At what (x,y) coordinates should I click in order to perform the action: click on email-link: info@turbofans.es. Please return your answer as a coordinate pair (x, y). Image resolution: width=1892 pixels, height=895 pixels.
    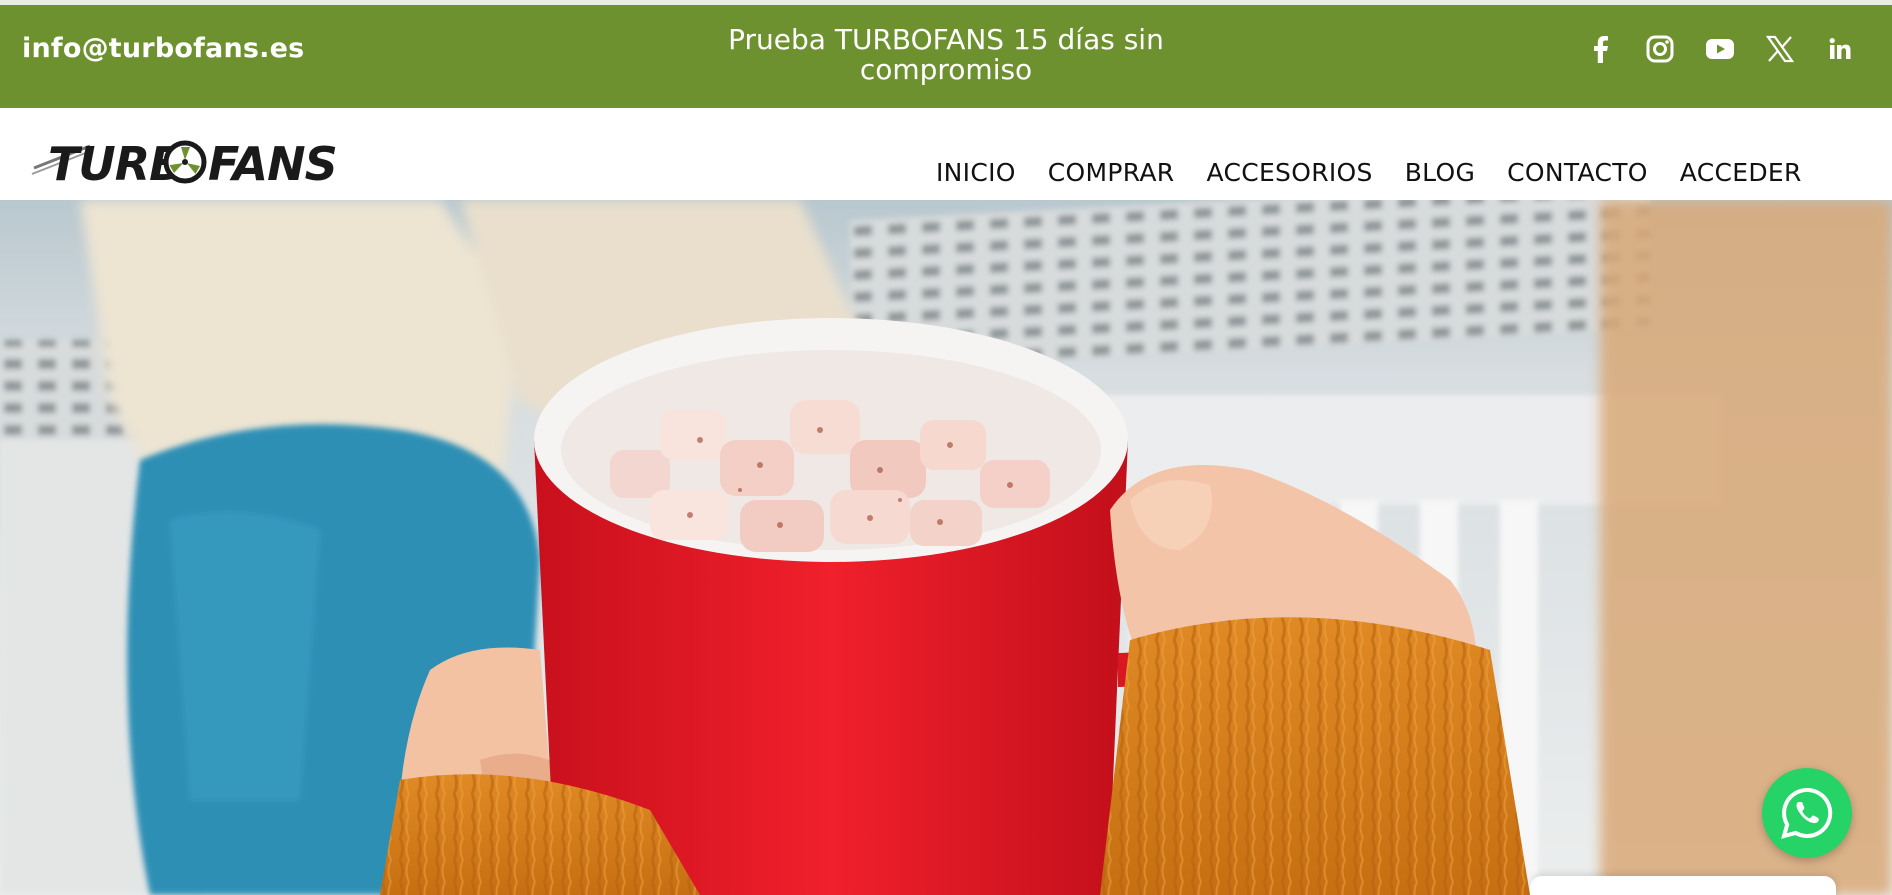
    Looking at the image, I should click on (163, 48).